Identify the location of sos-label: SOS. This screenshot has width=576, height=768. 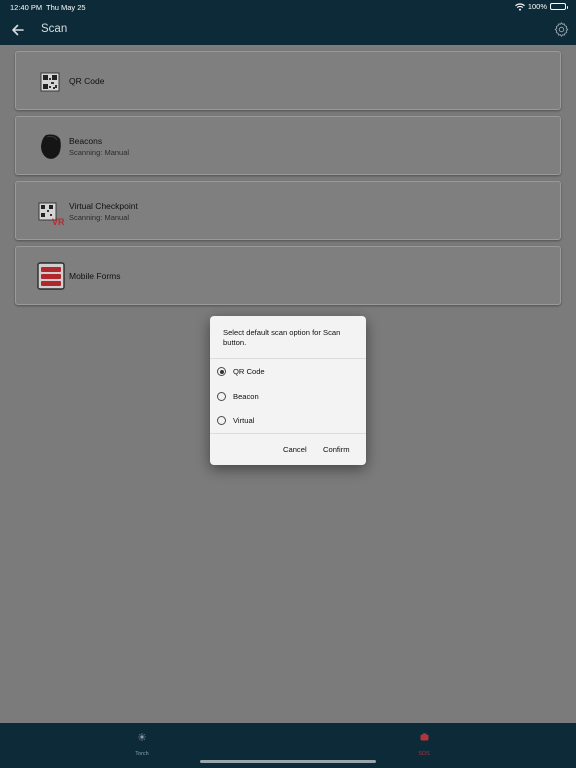
(424, 754).